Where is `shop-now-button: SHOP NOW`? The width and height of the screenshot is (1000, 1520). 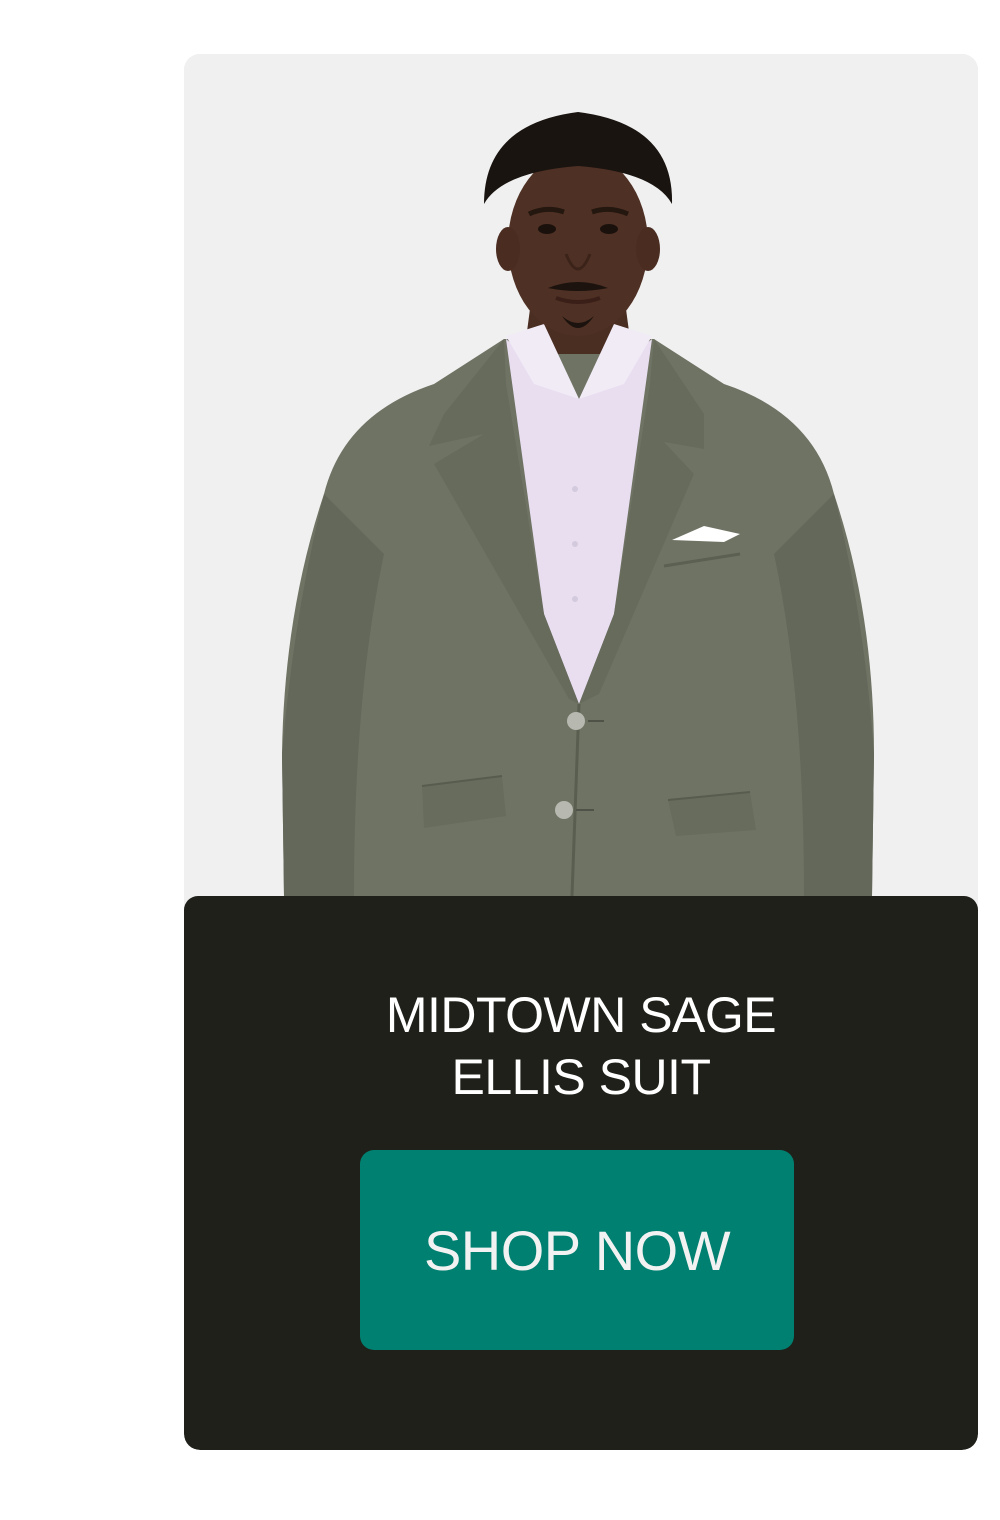 shop-now-button: SHOP NOW is located at coordinates (577, 1250).